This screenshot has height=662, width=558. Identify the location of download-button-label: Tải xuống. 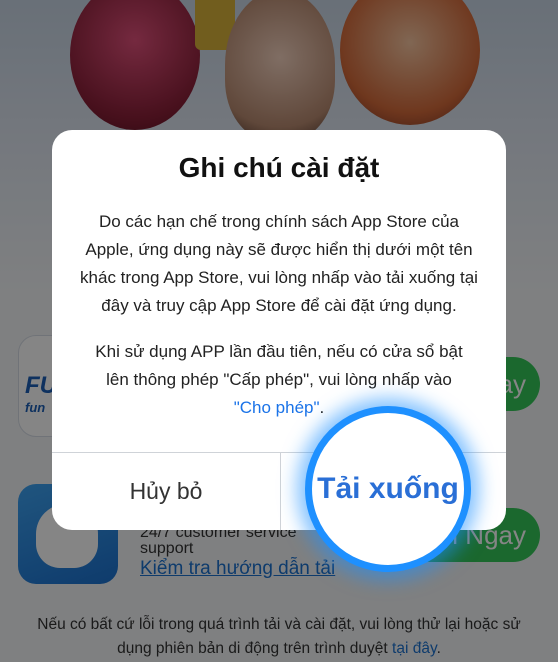
(388, 488).